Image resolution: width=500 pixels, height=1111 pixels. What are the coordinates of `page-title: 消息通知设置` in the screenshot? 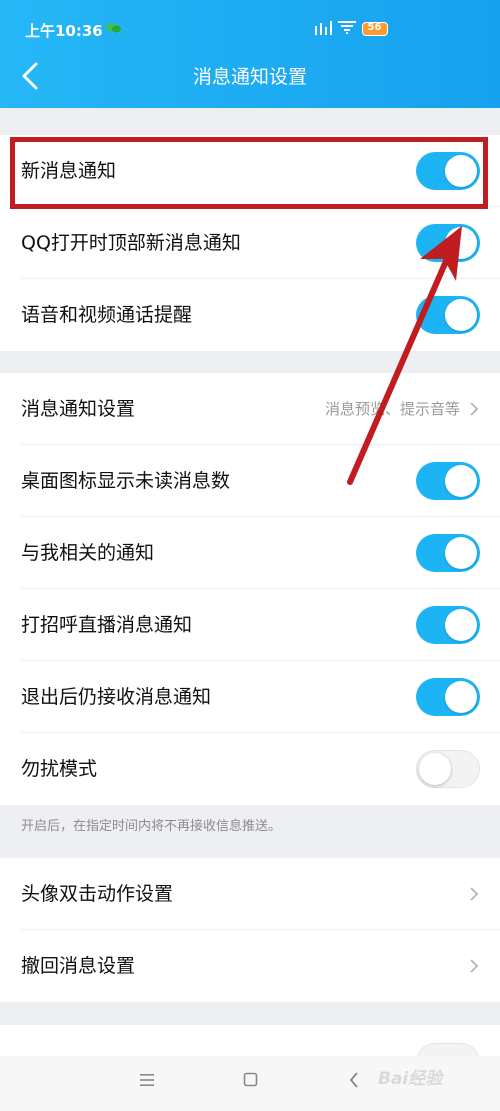 It's located at (249, 77).